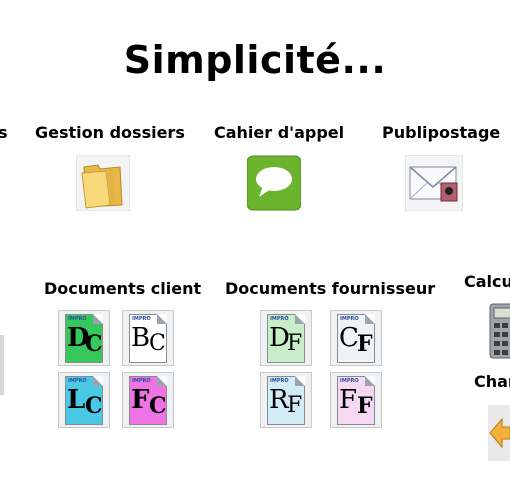  I want to click on cut-off-icon, so click(2, 365).